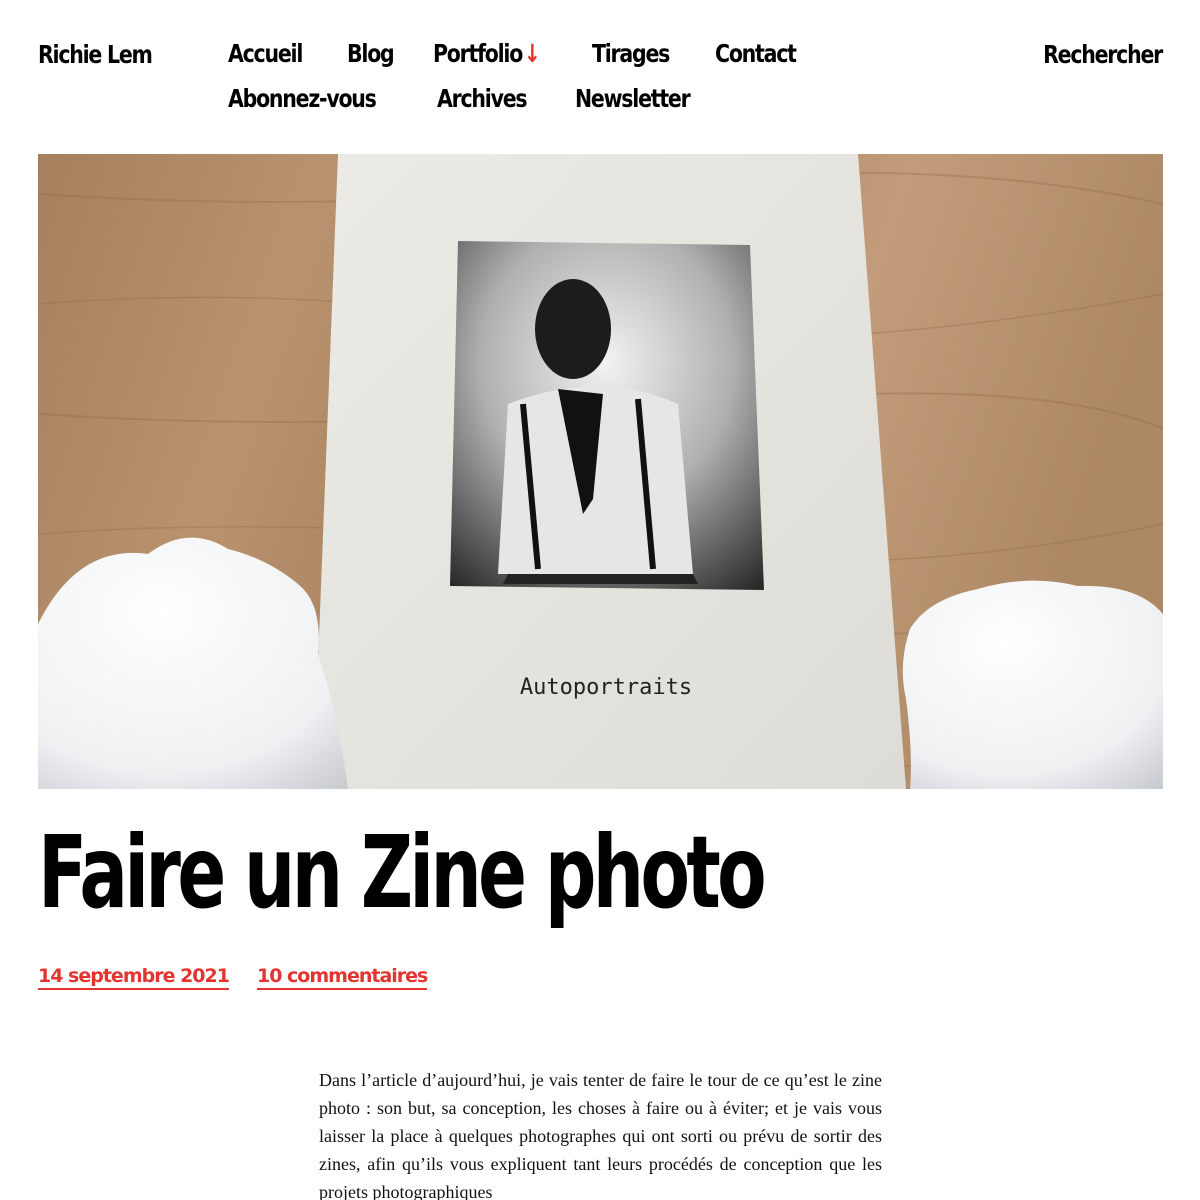 This screenshot has height=1200, width=1200. Describe the element at coordinates (371, 53) in the screenshot. I see `nav-link-label: Blog` at that location.